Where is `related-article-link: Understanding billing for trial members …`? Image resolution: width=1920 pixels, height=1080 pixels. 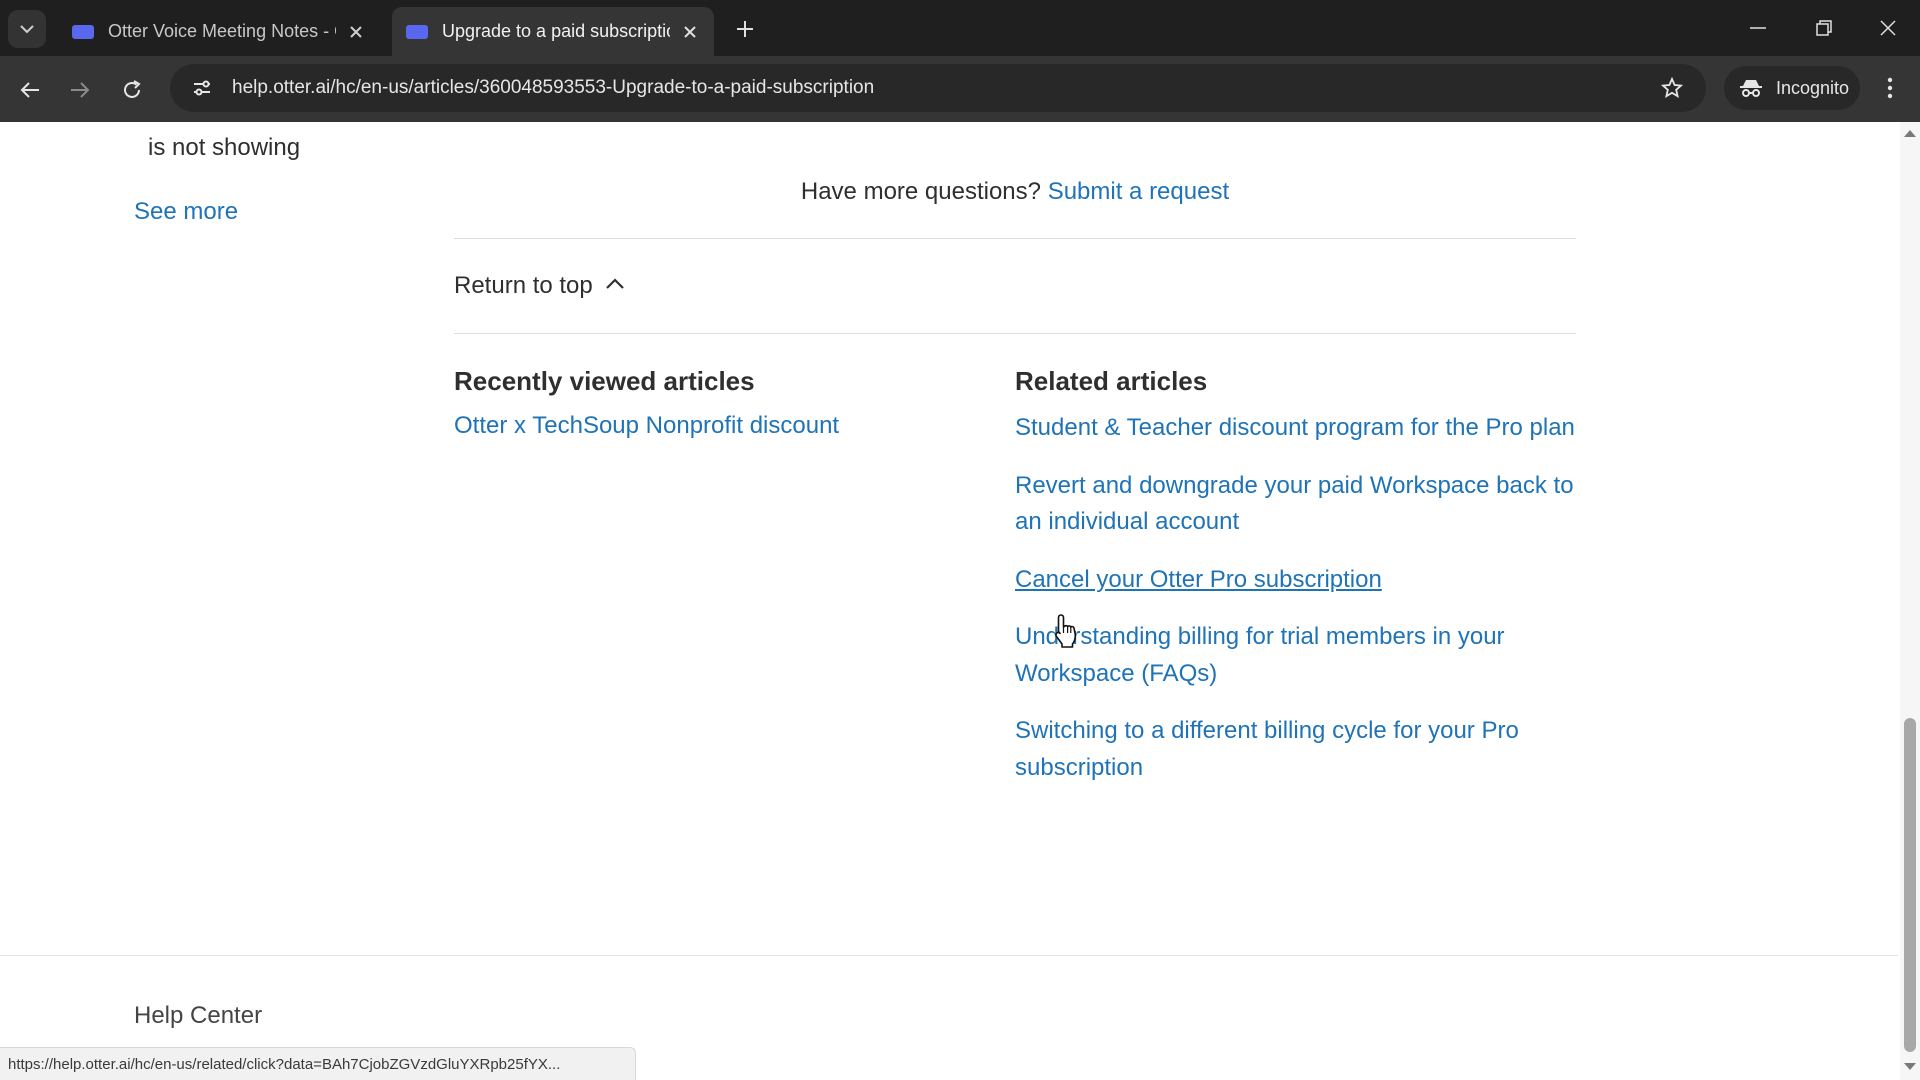 related-article-link: Understanding billing for trial members … is located at coordinates (1295, 655).